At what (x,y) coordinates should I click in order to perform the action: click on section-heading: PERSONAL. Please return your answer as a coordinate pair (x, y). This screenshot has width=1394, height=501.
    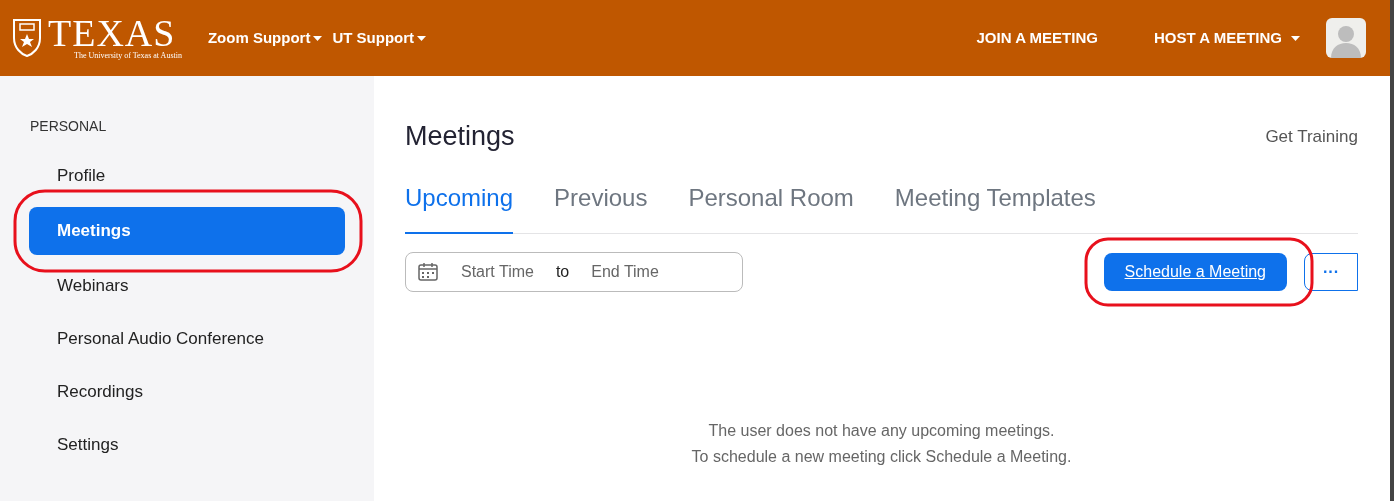
    Looking at the image, I should click on (68, 126).